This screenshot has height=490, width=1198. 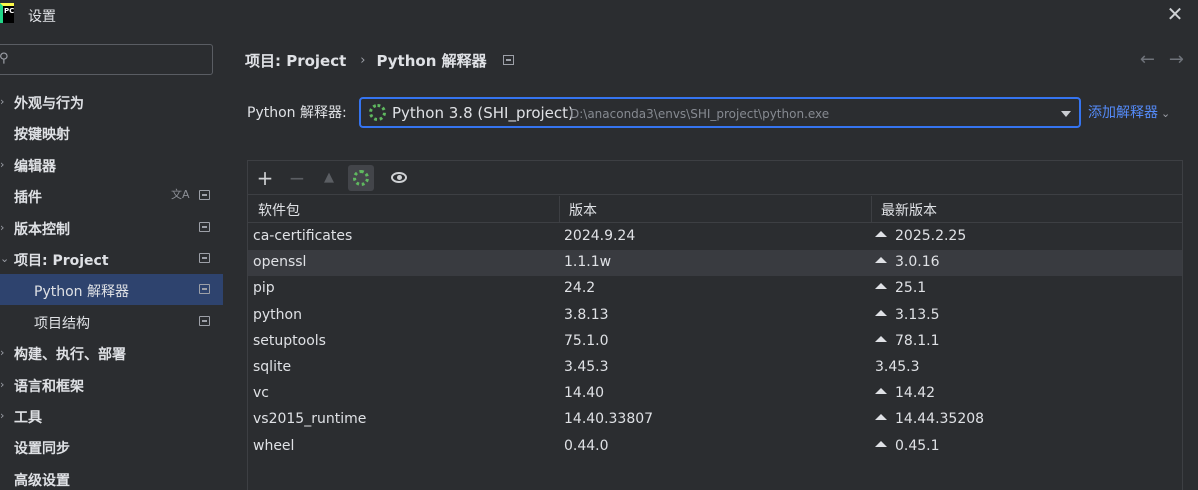 I want to click on sidebar-item: 高级设置, so click(x=111, y=476).